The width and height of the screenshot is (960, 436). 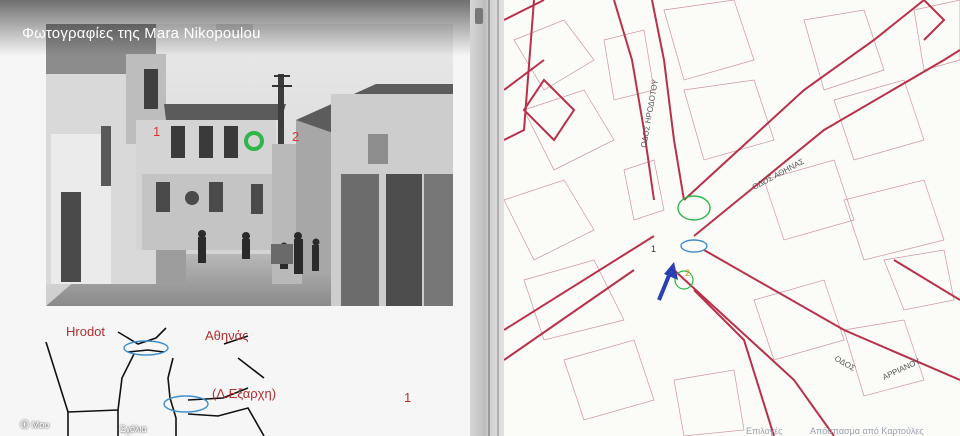 What do you see at coordinates (133, 429) in the screenshot?
I see `comments-label: Σχόλια` at bounding box center [133, 429].